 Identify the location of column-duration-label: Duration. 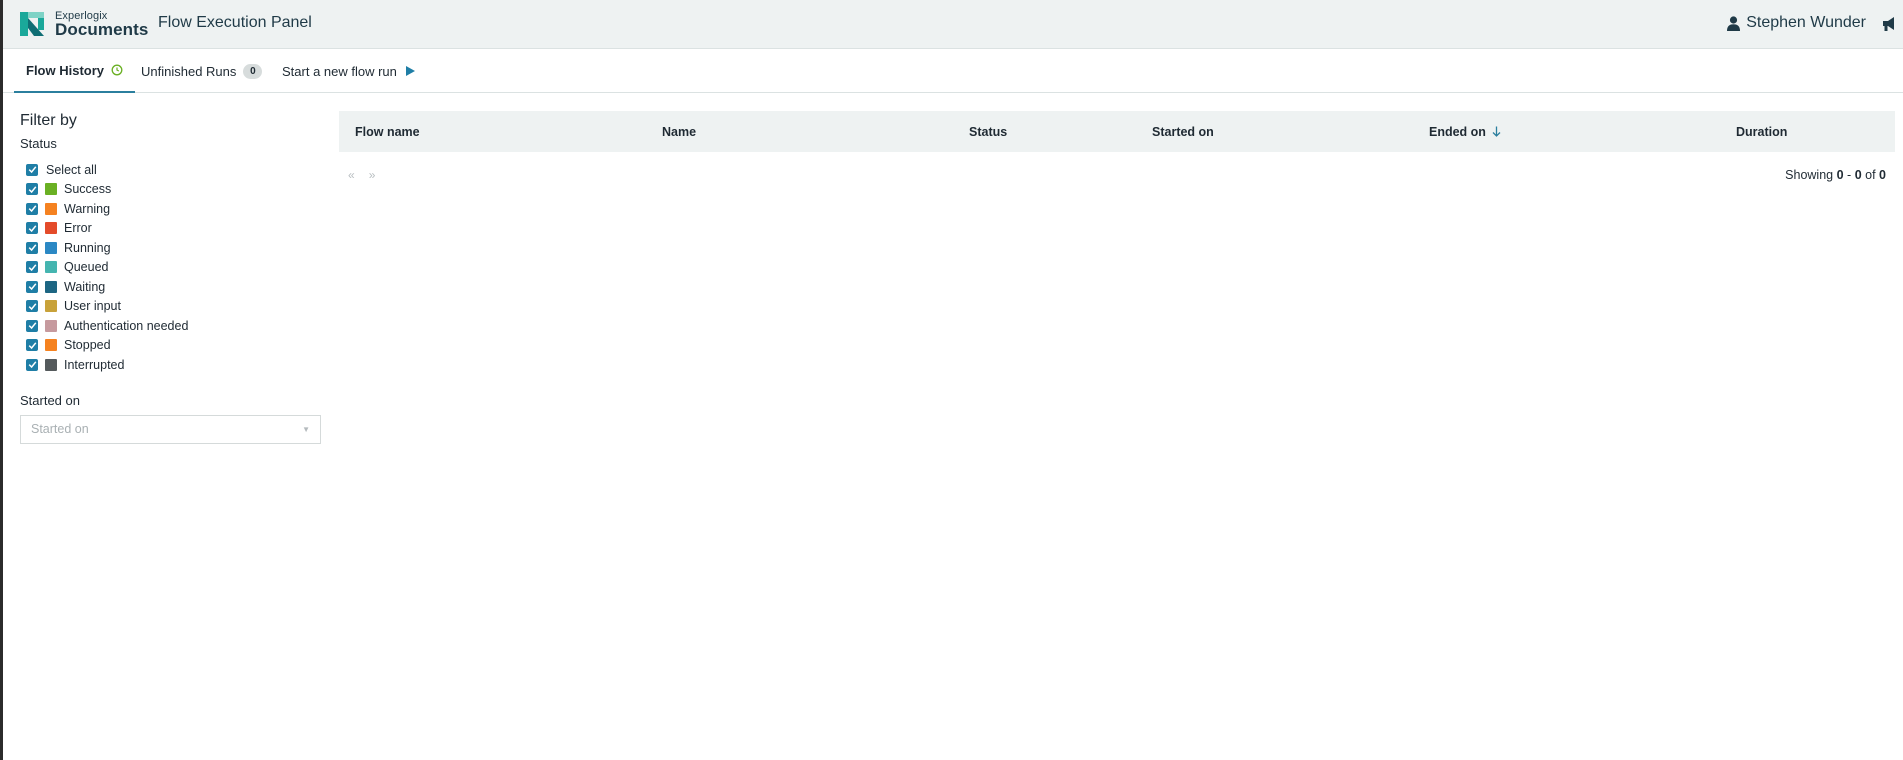
(1762, 131).